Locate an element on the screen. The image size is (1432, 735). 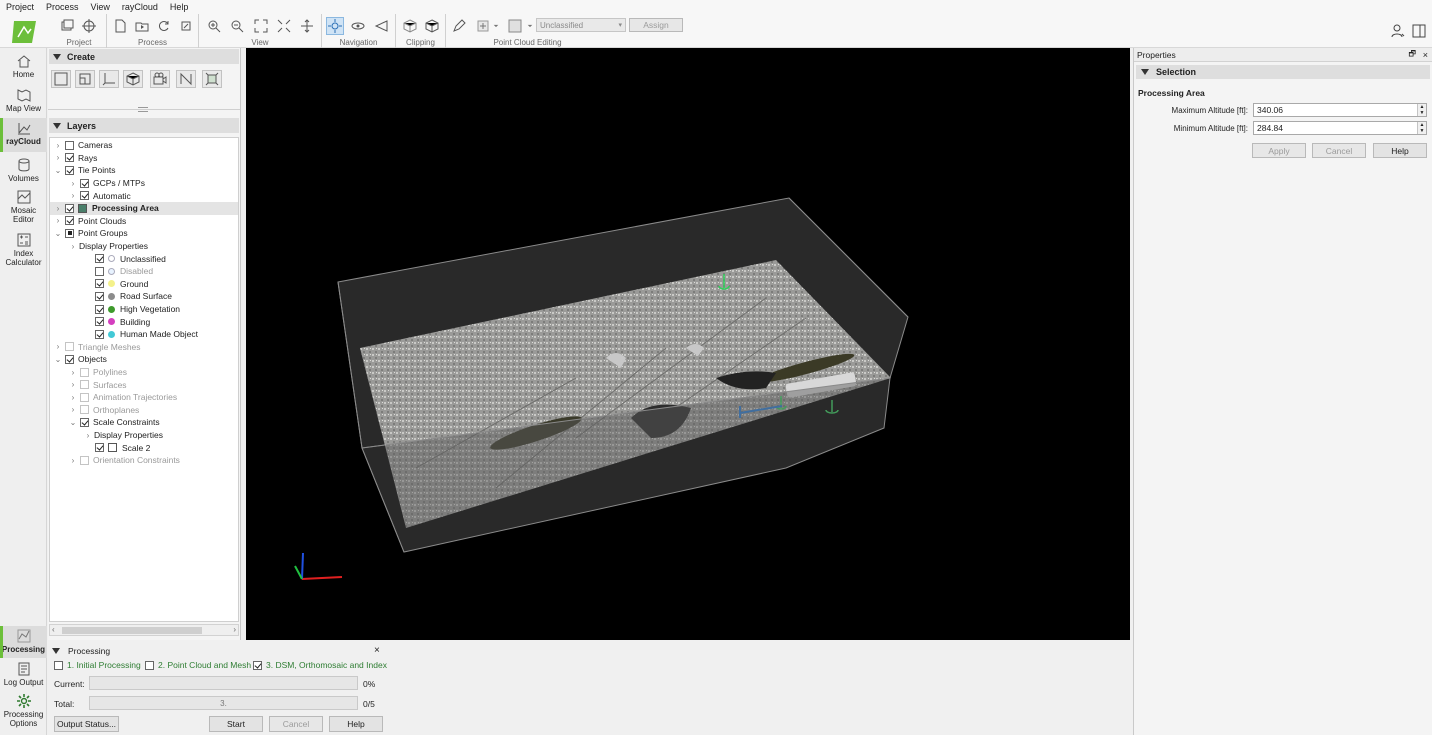
layer-row: Building is located at coordinates (144, 321).